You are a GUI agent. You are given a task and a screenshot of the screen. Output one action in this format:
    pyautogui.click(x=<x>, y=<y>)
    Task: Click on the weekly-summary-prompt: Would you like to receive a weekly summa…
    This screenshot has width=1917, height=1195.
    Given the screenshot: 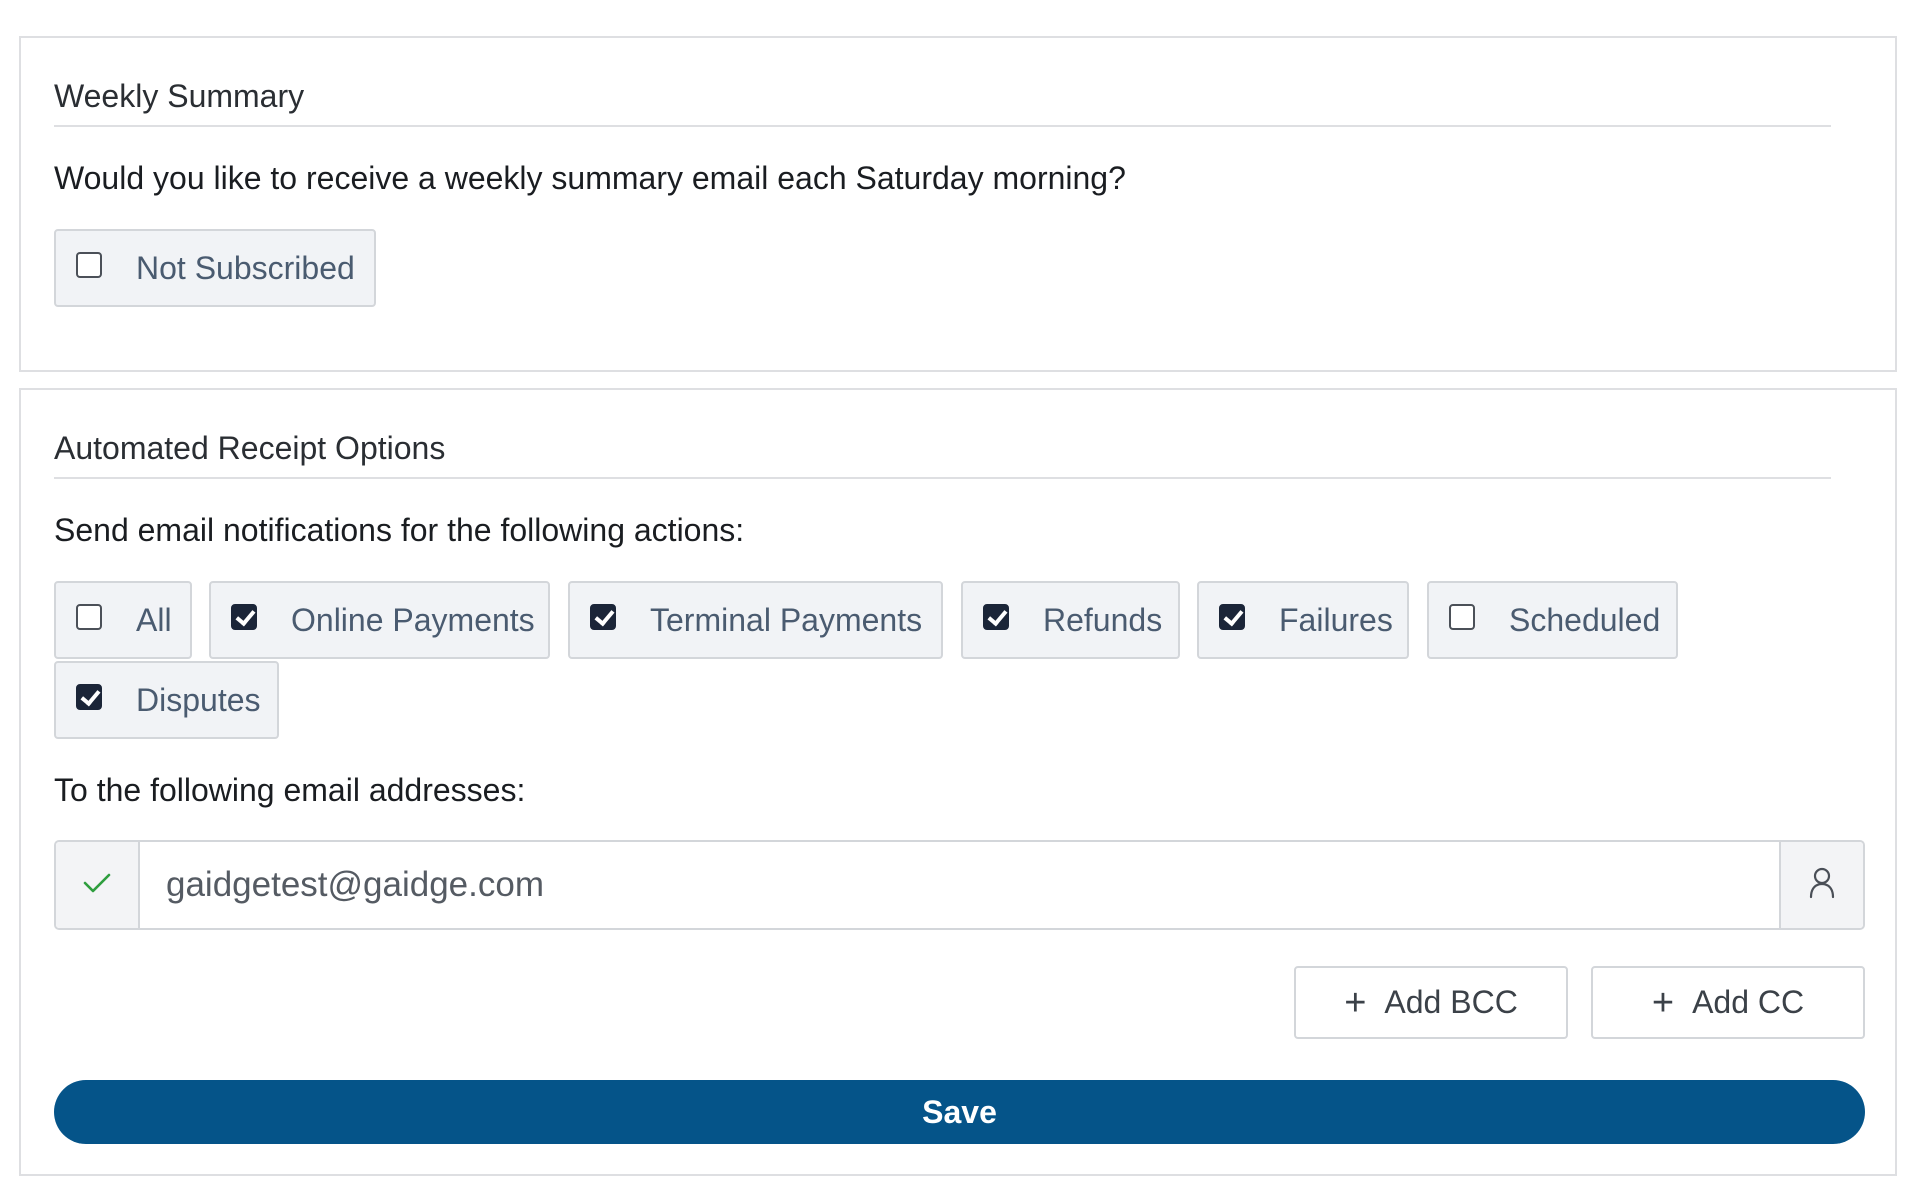 What is the action you would take?
    pyautogui.click(x=590, y=178)
    